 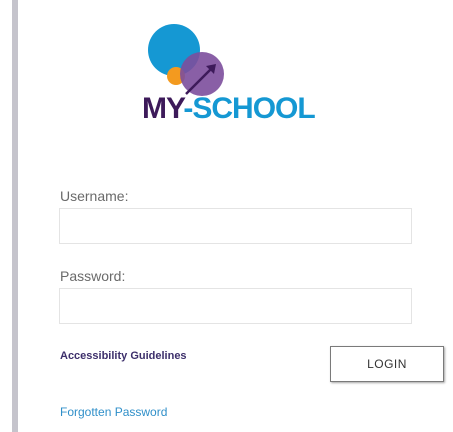 I want to click on left-border-bar, so click(x=15, y=216).